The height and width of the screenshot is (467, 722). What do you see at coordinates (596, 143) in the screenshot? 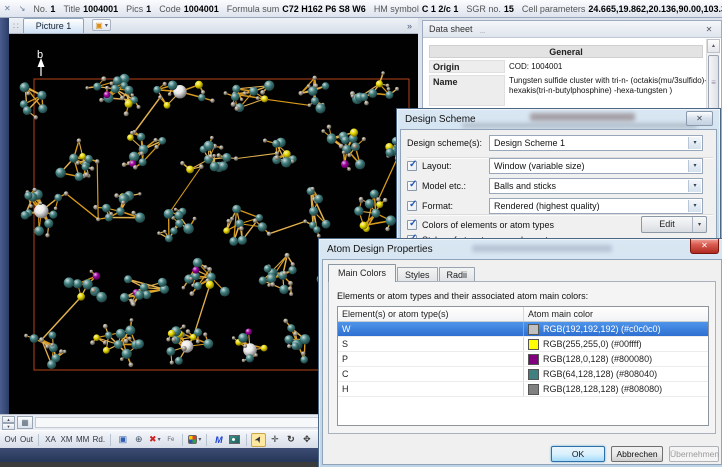
I see `scheme-select: Design Scheme 1 ▾` at bounding box center [596, 143].